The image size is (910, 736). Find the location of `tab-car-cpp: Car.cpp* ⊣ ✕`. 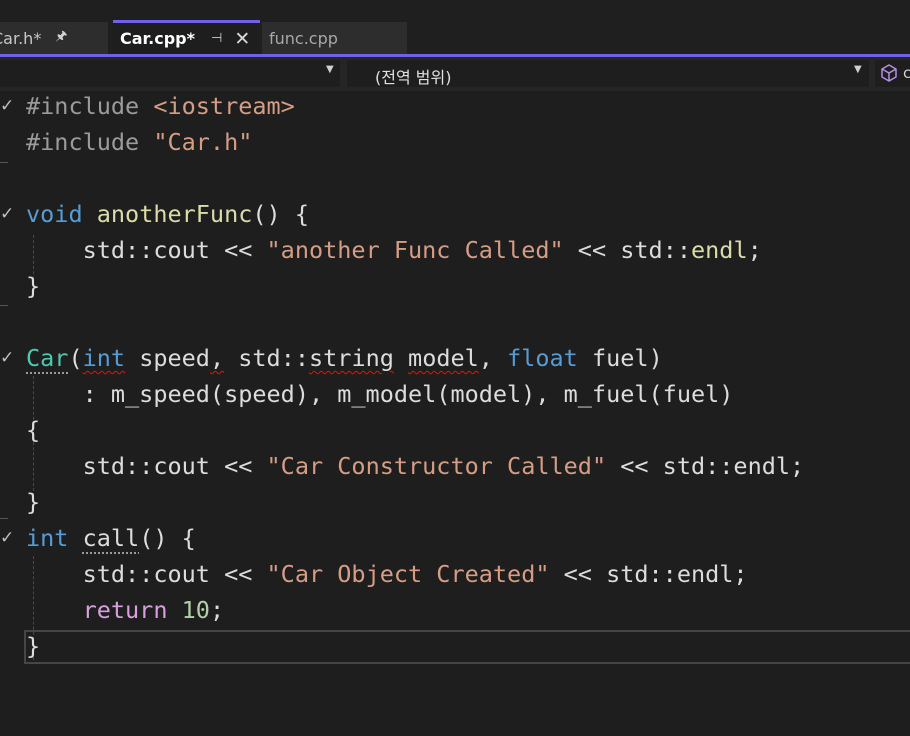

tab-car-cpp: Car.cpp* ⊣ ✕ is located at coordinates (186, 37).